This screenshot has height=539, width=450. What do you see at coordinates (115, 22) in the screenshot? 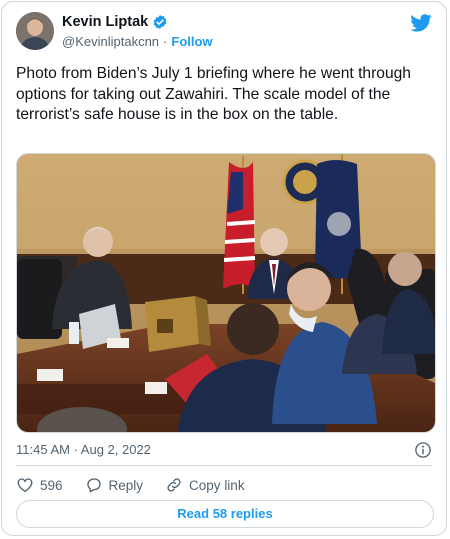
I see `author-name: Kevin Liptak` at bounding box center [115, 22].